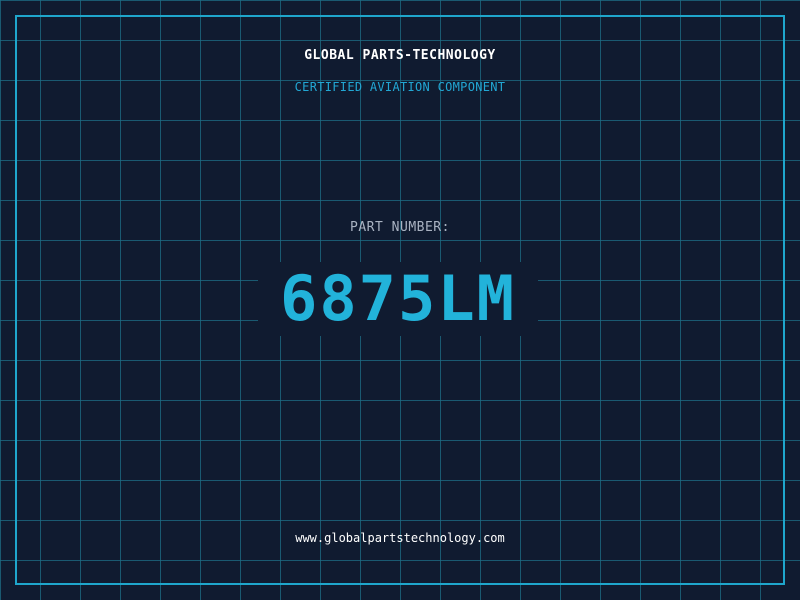 This screenshot has height=600, width=800. What do you see at coordinates (400, 538) in the screenshot?
I see `website-url: www.globalpartstechnology.com` at bounding box center [400, 538].